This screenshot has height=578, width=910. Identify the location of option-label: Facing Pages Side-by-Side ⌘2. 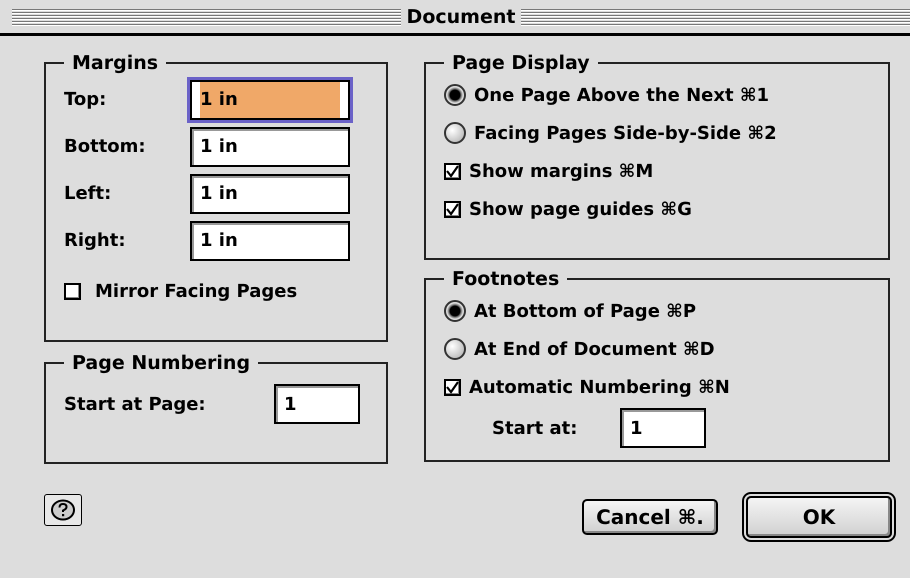
(625, 133).